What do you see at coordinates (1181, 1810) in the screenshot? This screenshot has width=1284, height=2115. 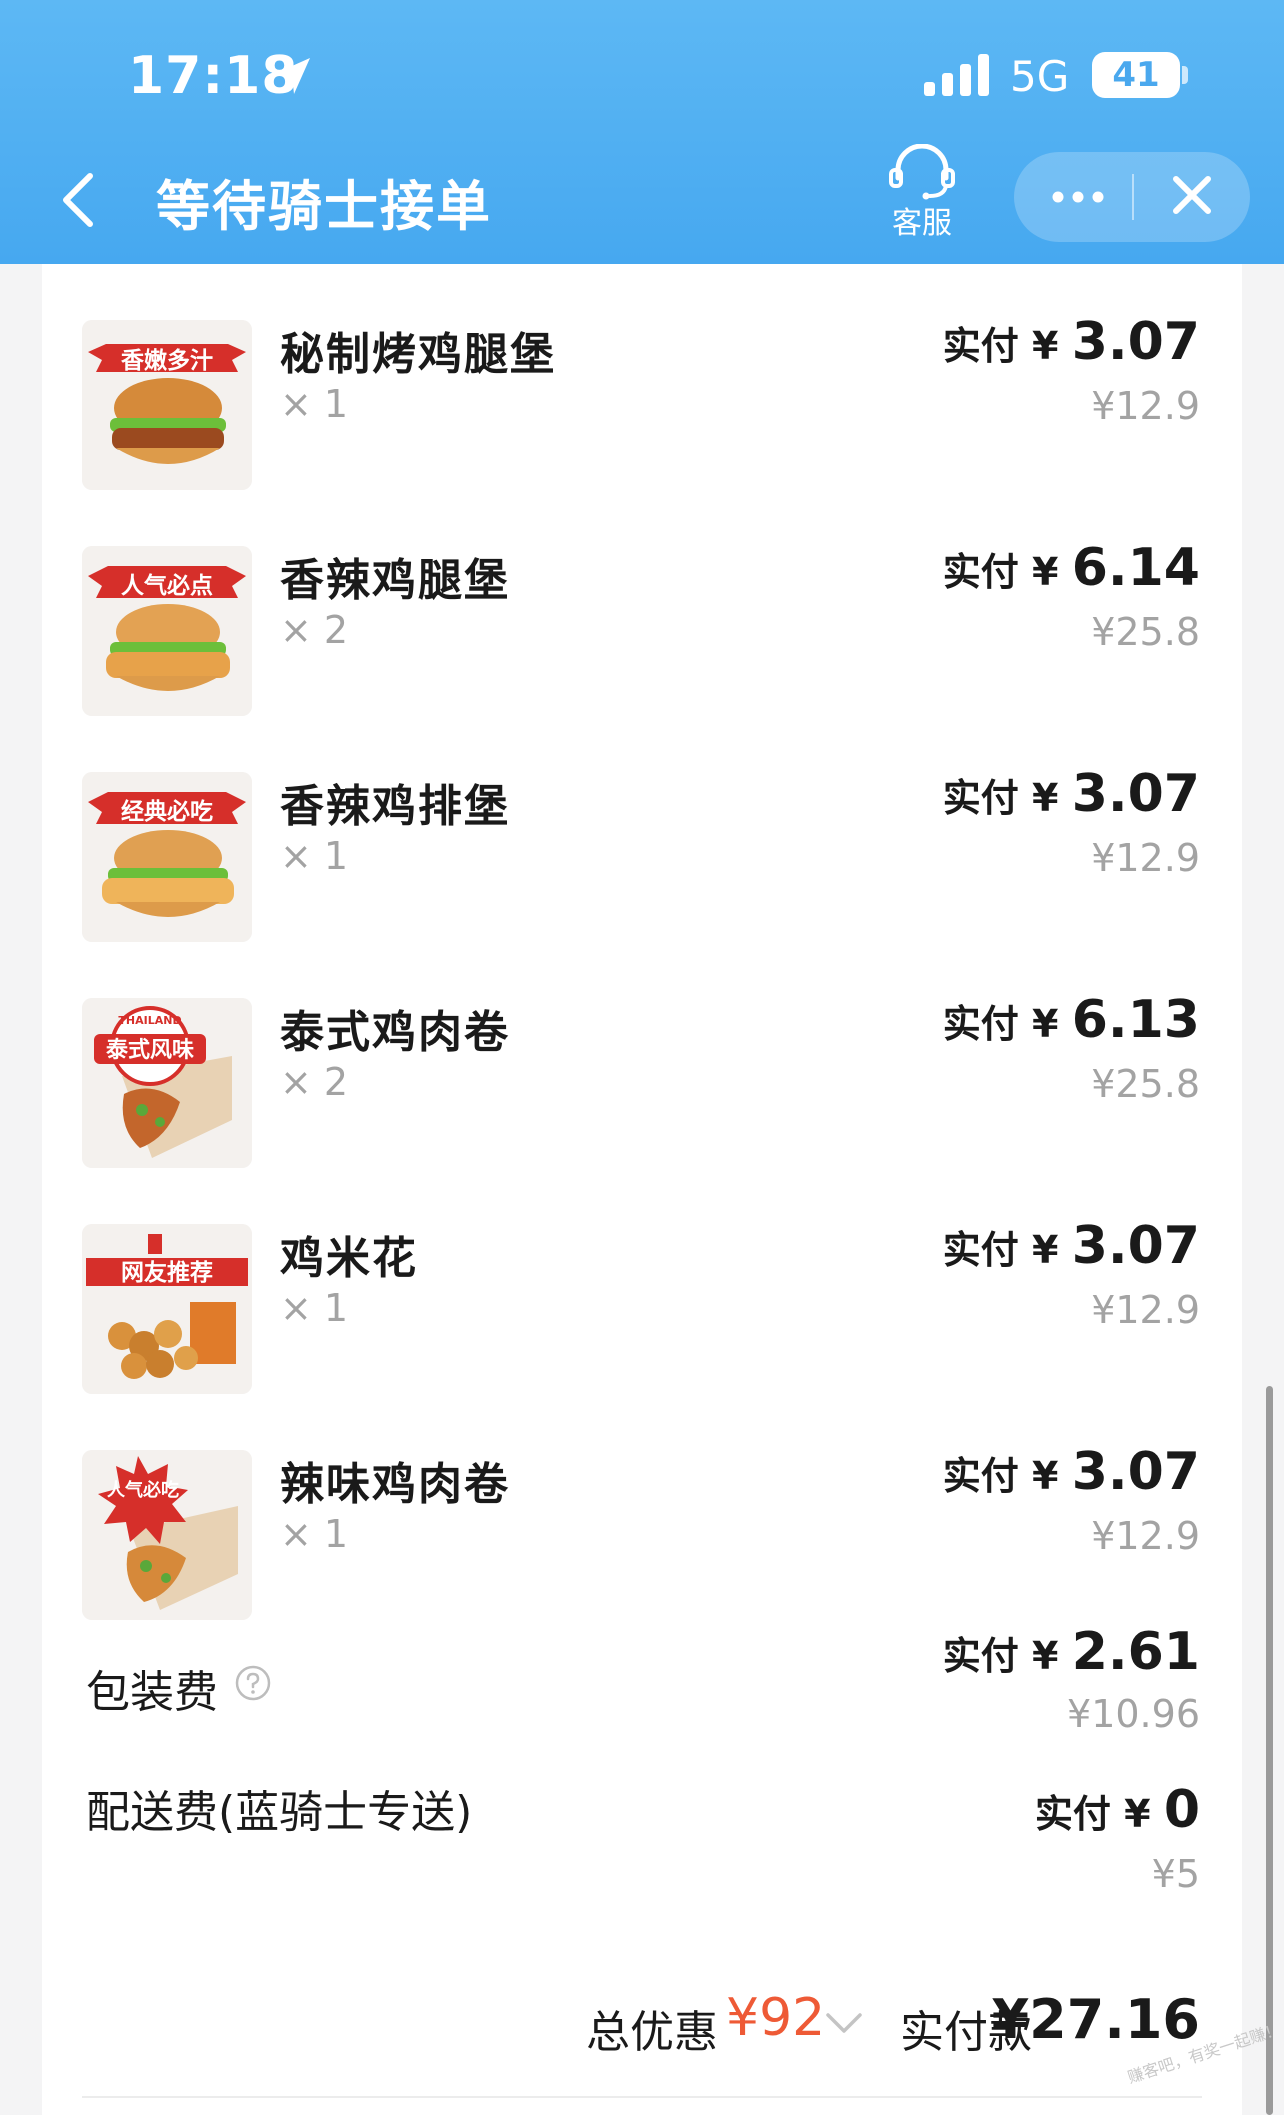 I see `paid-value: 0` at bounding box center [1181, 1810].